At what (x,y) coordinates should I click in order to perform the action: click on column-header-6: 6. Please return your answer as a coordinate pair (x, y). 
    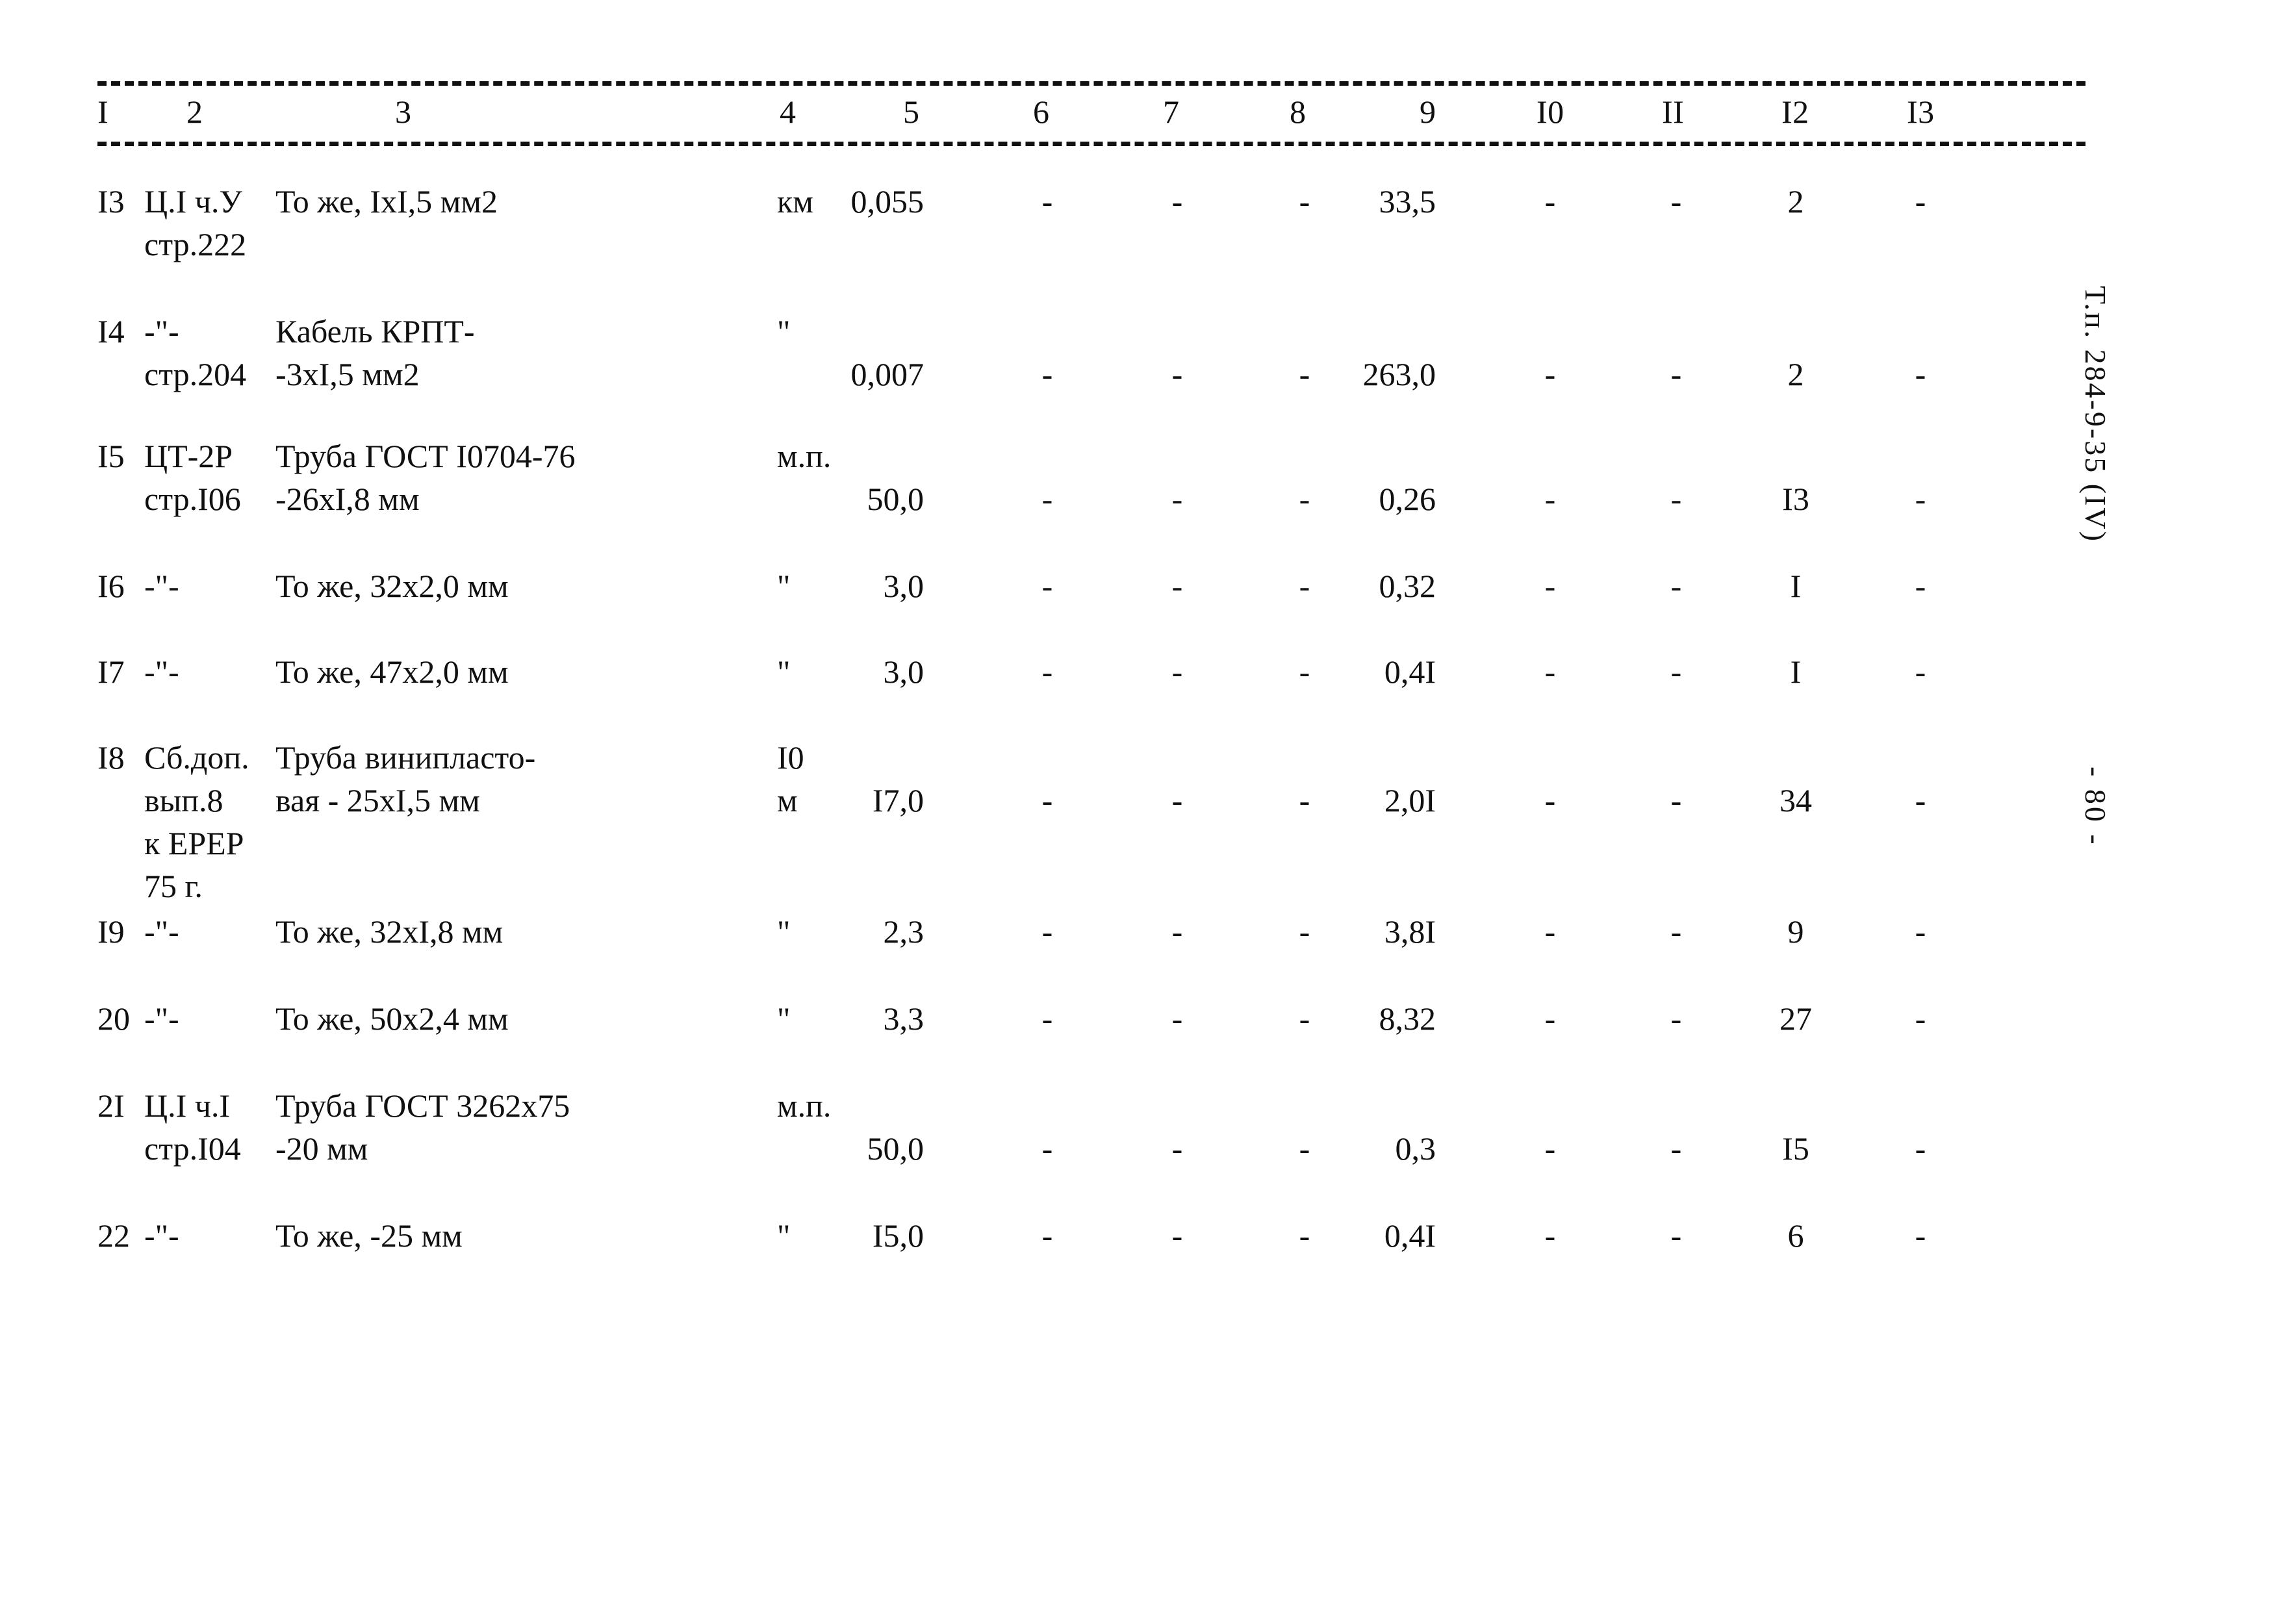
    Looking at the image, I should click on (1041, 112).